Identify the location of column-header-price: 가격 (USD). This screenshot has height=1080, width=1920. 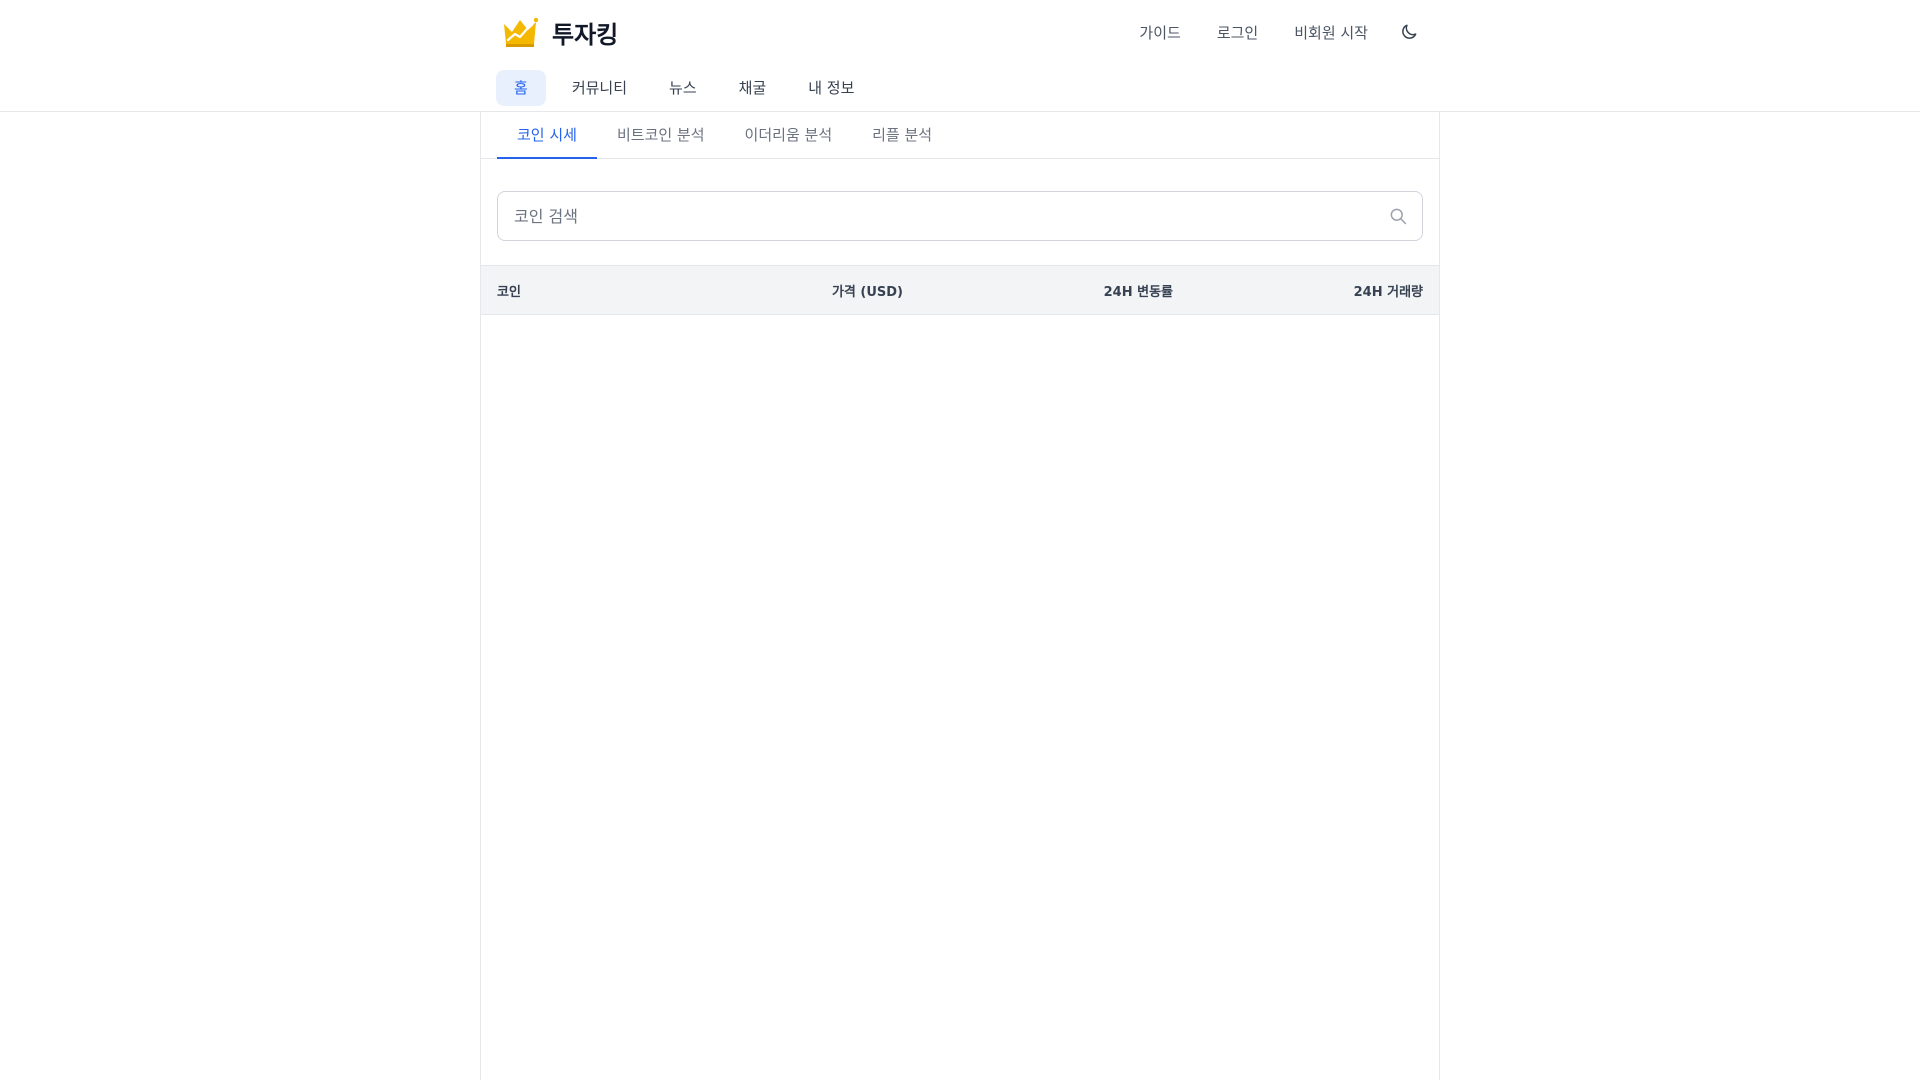
(800, 290).